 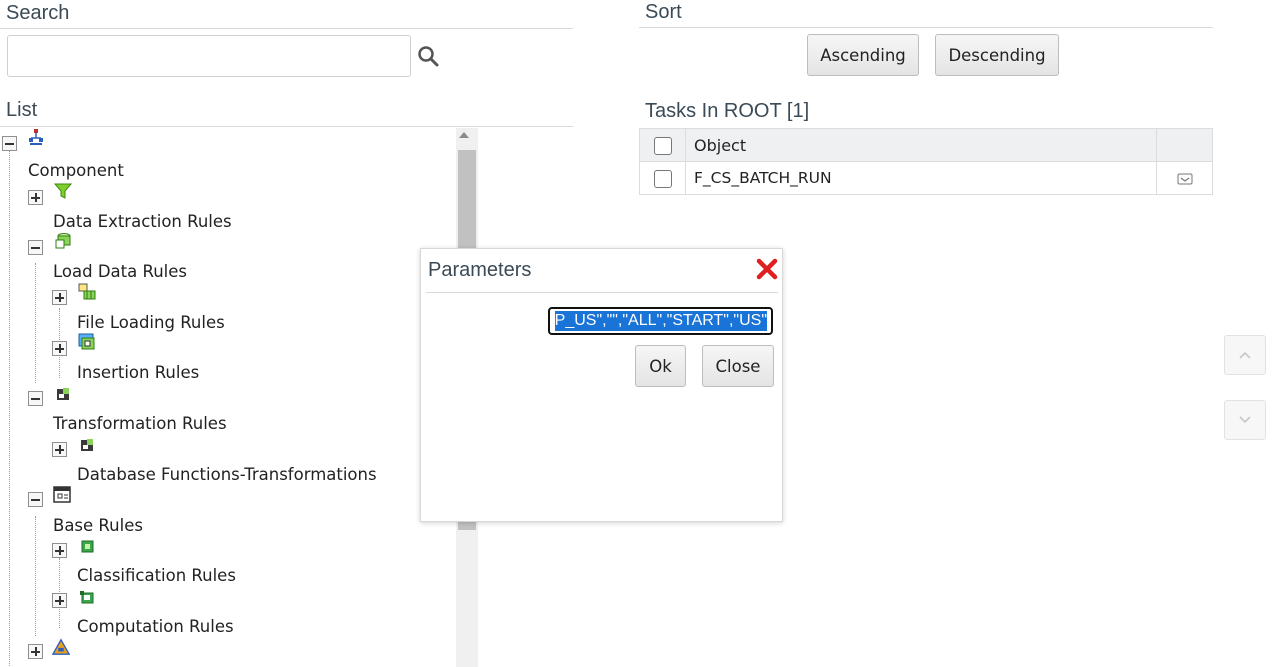 What do you see at coordinates (61, 646) in the screenshot?
I see `triangle-node-icon` at bounding box center [61, 646].